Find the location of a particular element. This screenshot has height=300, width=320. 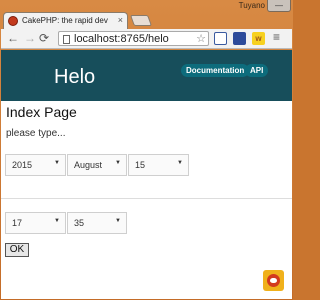

back-icon: ← is located at coordinates (13, 38).